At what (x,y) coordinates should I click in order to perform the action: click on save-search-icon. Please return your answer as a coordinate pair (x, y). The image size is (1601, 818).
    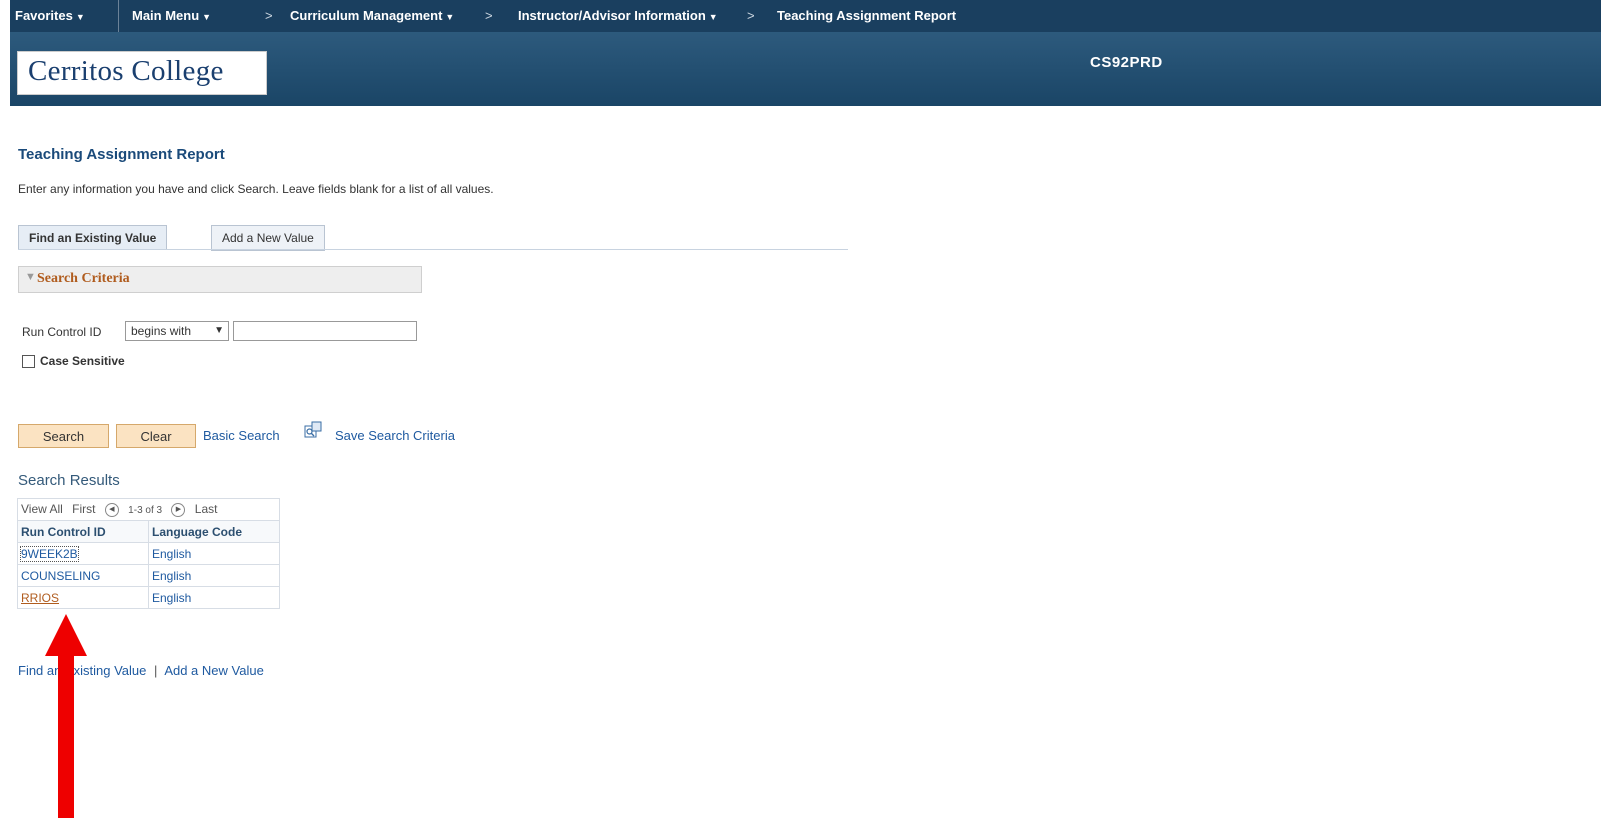
    Looking at the image, I should click on (313, 430).